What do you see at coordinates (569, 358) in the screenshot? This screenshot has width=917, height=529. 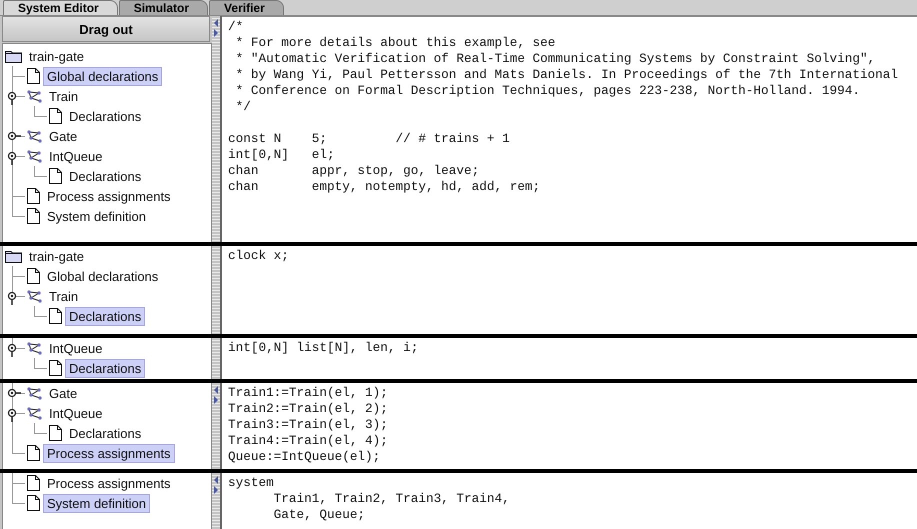 I see `code-editor: int[0,N] list[N], len, i;` at bounding box center [569, 358].